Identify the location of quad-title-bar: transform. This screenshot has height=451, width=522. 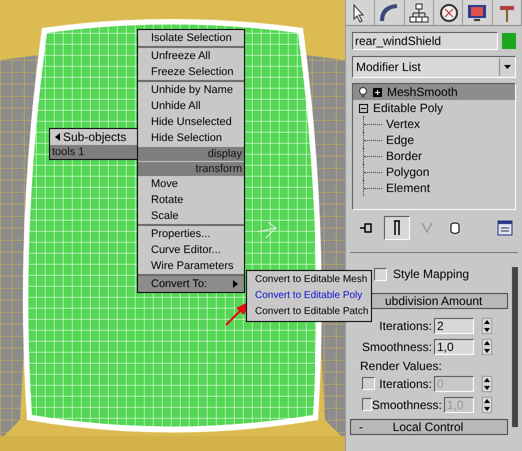
(191, 169).